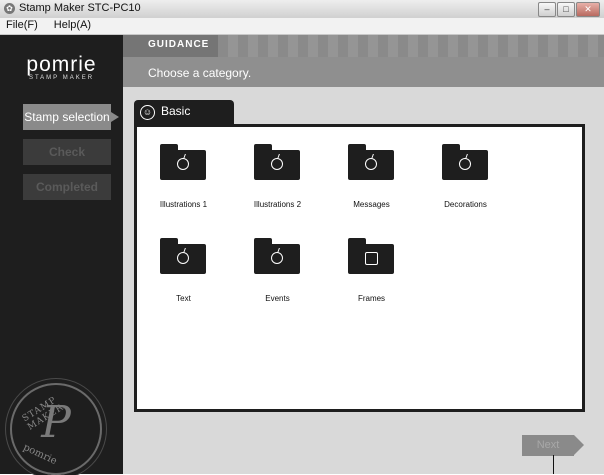 This screenshot has height=475, width=604. I want to click on callout-line, so click(553, 464).